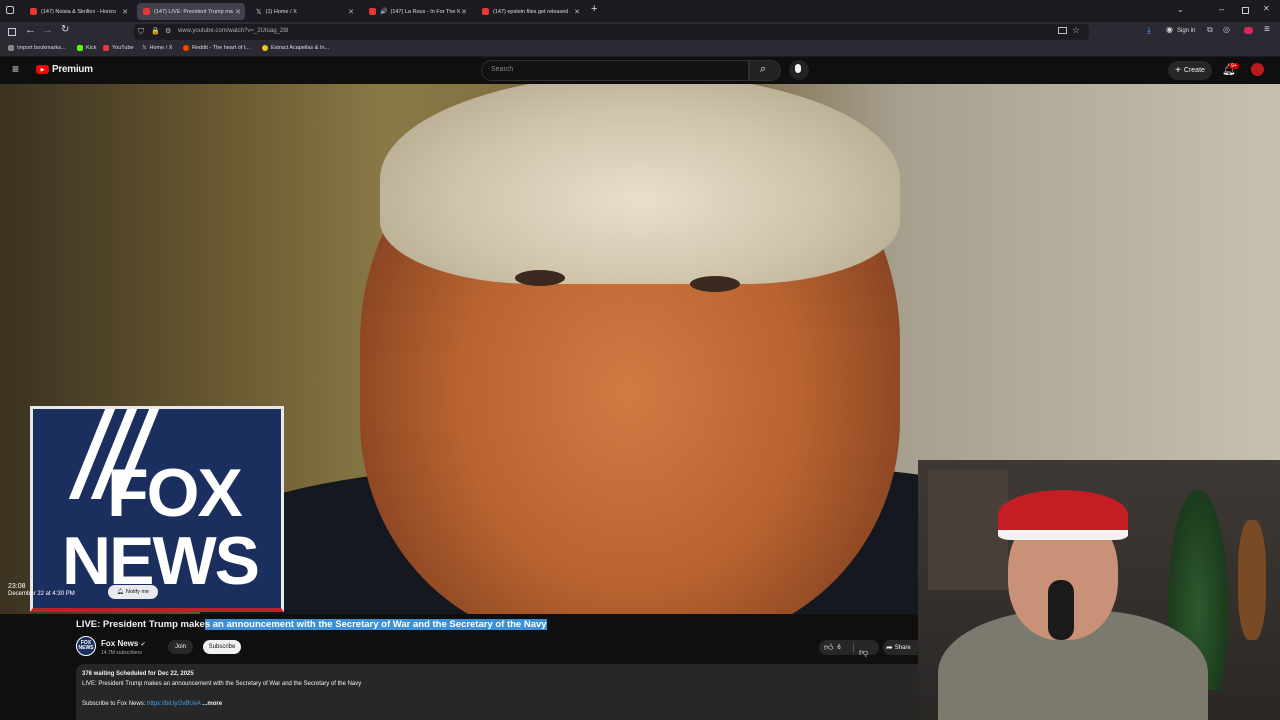 Image resolution: width=1280 pixels, height=720 pixels. What do you see at coordinates (839, 647) in the screenshot?
I see `like-count: 6` at bounding box center [839, 647].